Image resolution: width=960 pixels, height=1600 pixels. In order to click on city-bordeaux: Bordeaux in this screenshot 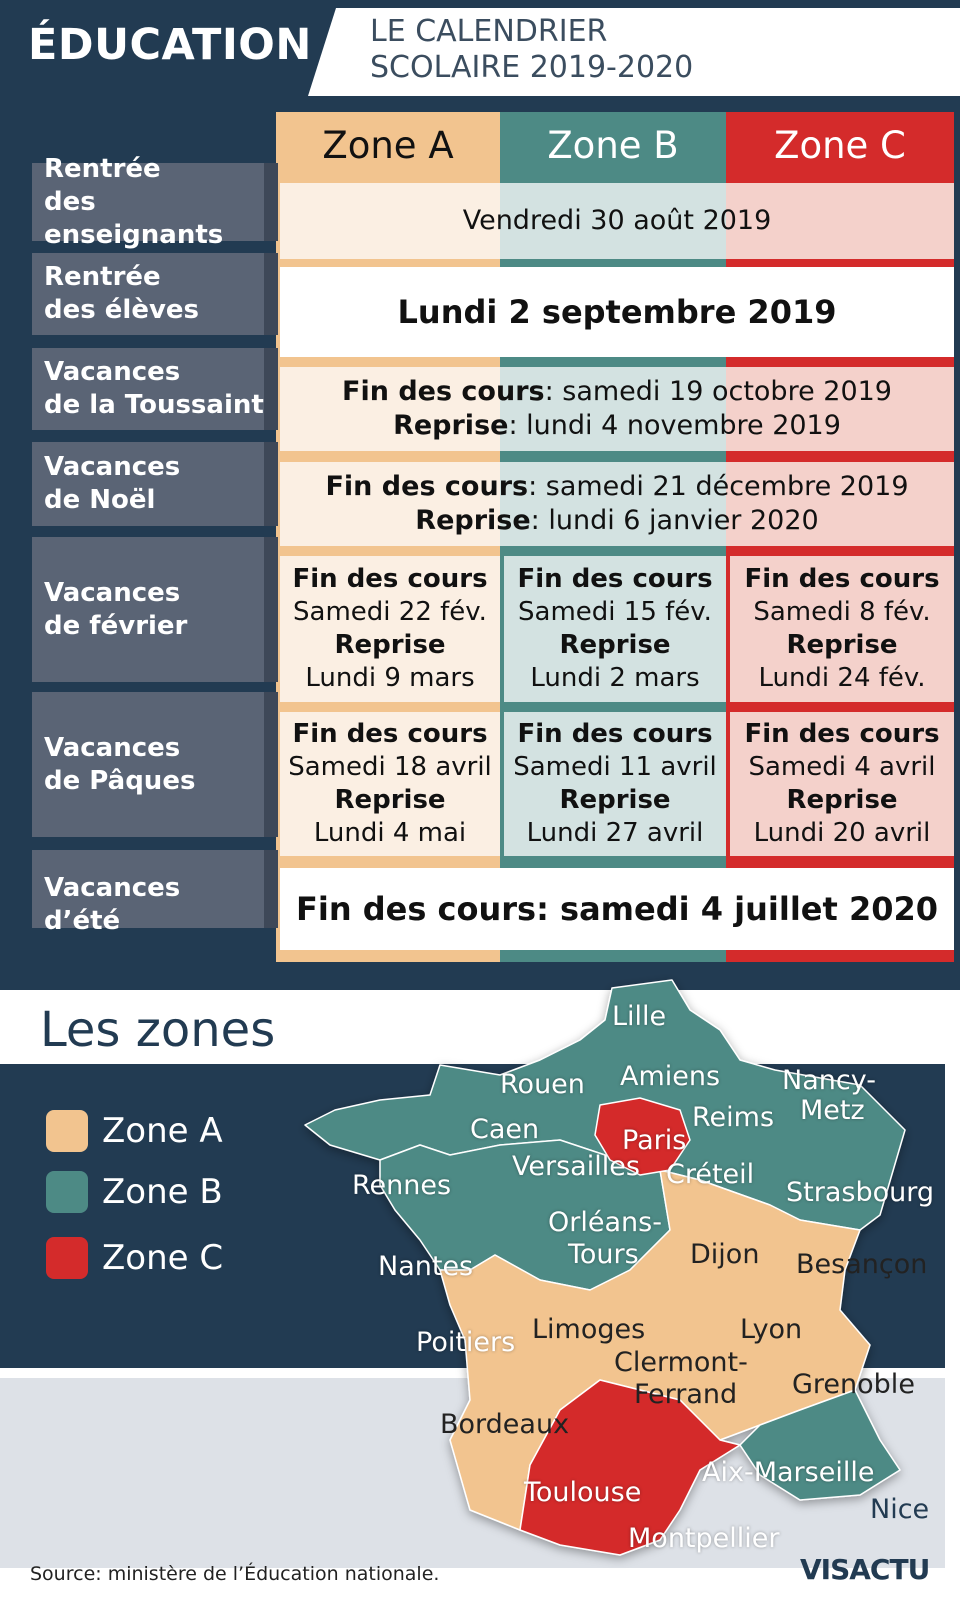, I will do `click(505, 1424)`.